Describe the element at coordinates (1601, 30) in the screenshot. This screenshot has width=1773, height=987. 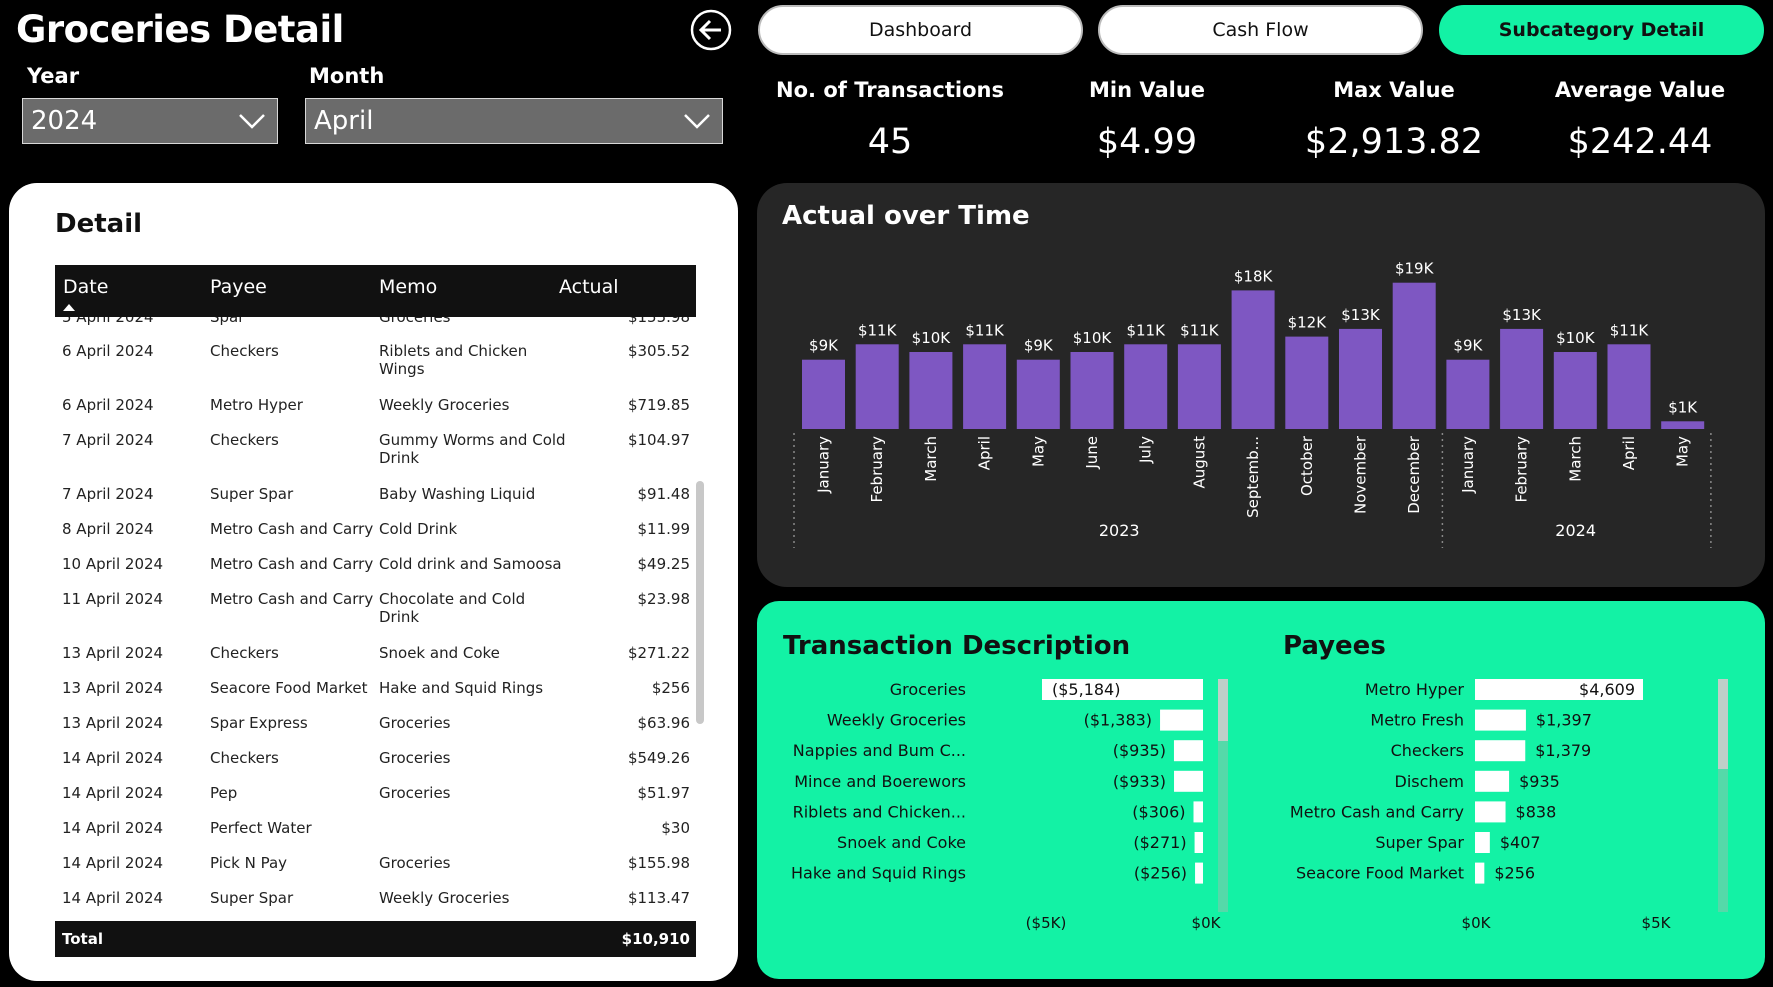
I see `nav-subcategory-detail-button: Subcategory Detail` at that location.